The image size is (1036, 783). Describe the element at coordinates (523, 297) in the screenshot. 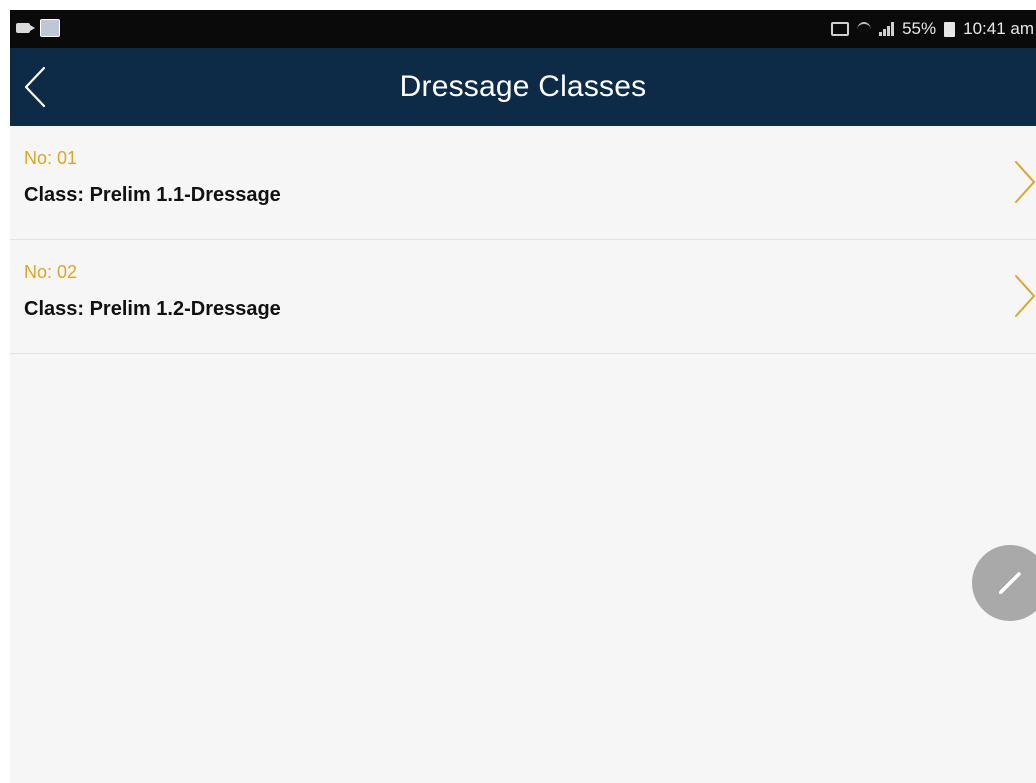

I see `list-item: No: 02 Class: Prelim 1.2-Dressage` at that location.